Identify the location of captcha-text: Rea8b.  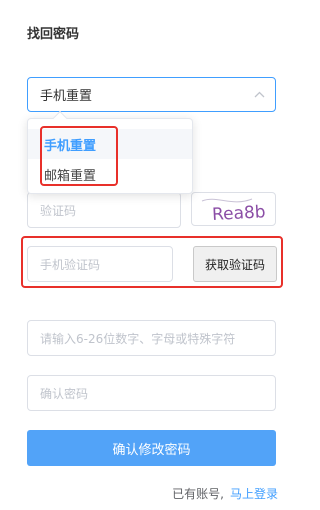
(239, 213).